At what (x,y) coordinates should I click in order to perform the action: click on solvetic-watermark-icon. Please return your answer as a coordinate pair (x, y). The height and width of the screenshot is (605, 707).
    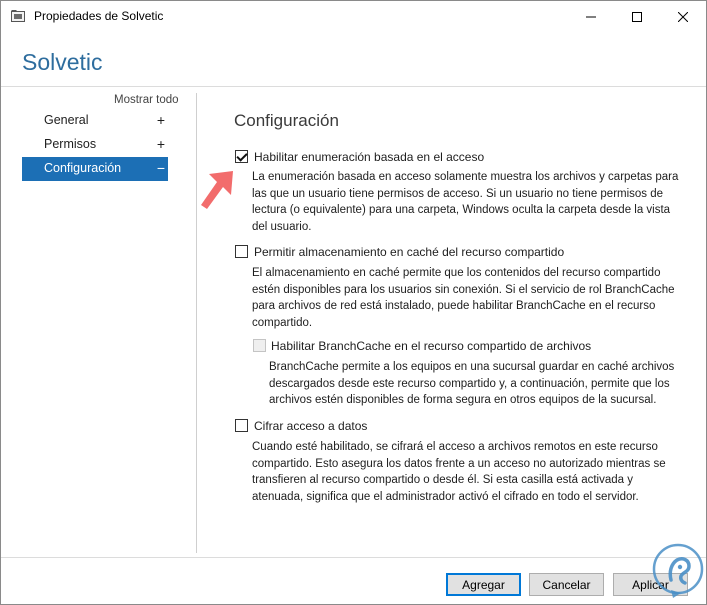
    Looking at the image, I should click on (678, 571).